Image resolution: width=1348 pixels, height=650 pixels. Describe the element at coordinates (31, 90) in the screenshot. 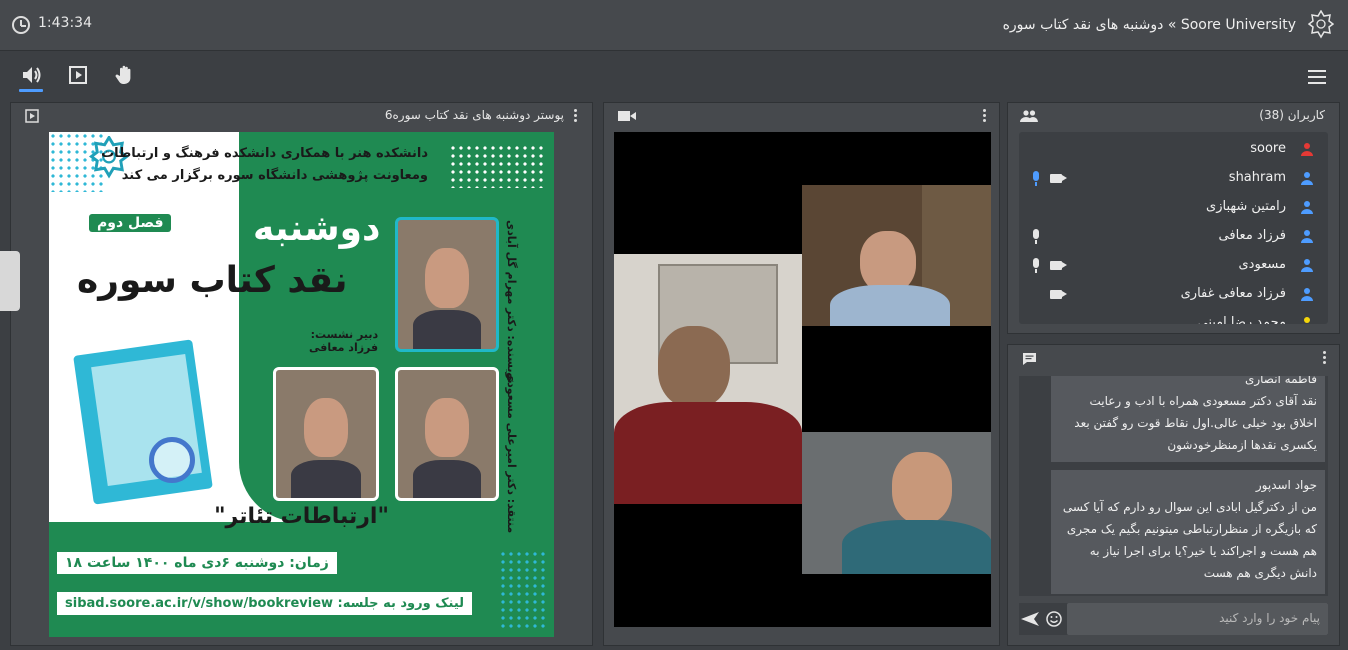

I see `active-tab-indicator` at that location.